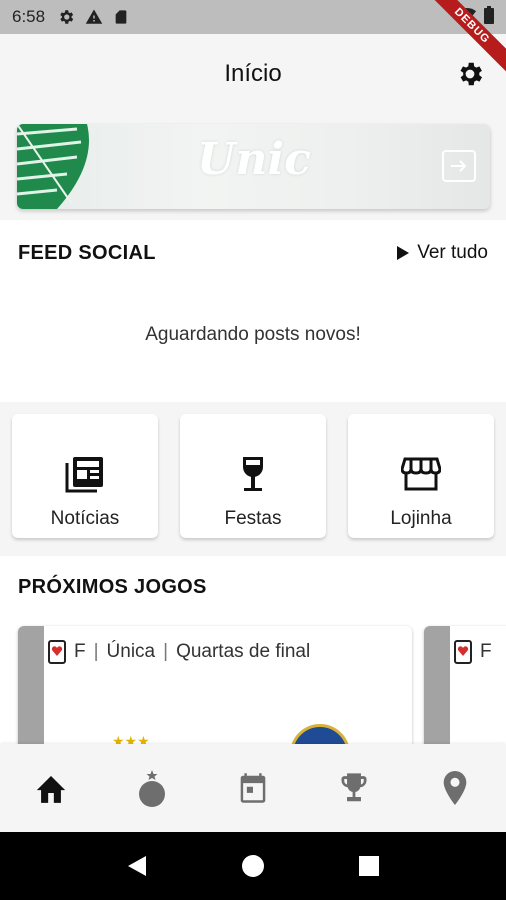 This screenshot has height=900, width=506. I want to click on home-icon, so click(50, 789).